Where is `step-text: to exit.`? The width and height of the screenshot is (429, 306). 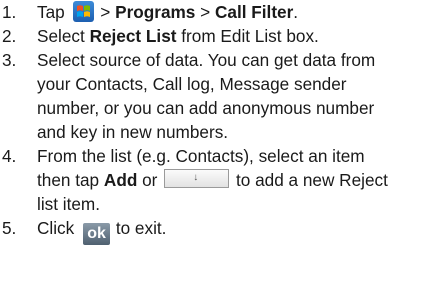 step-text: to exit. is located at coordinates (141, 228).